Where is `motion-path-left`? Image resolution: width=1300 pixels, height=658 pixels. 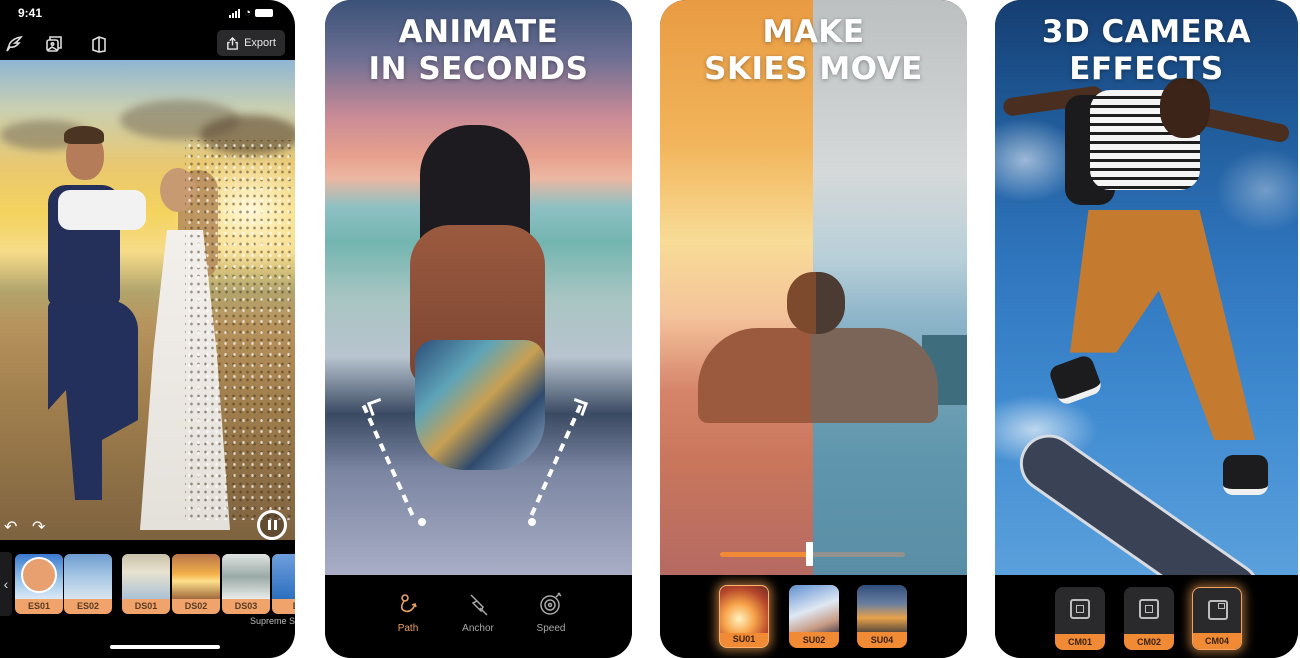
motion-path-left is located at coordinates (389, 462).